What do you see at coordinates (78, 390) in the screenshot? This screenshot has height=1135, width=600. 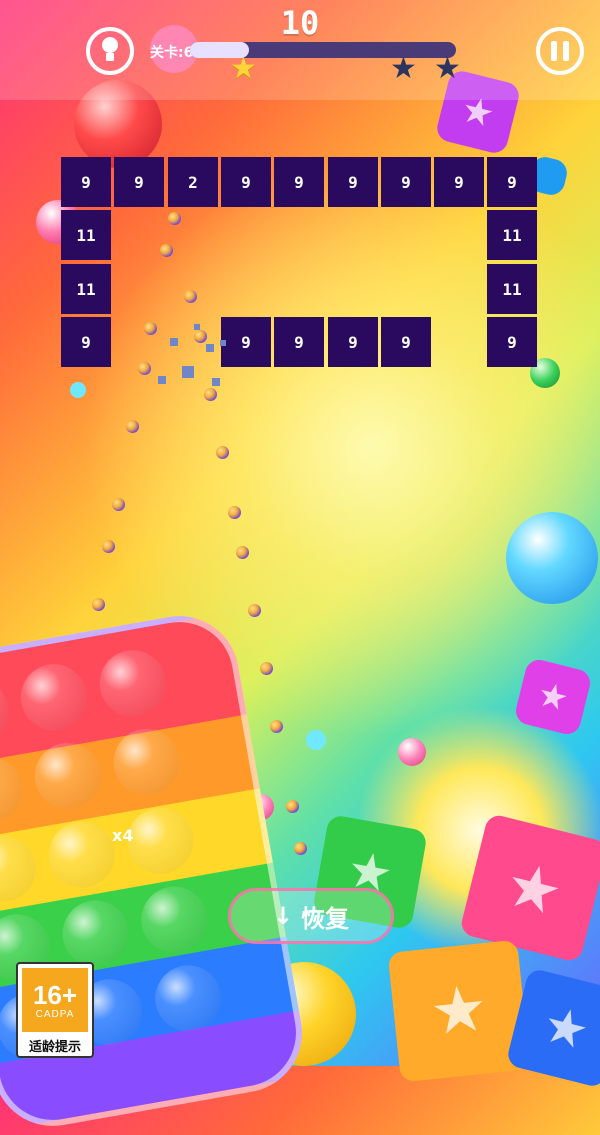 I see `cyan-small-bubble` at bounding box center [78, 390].